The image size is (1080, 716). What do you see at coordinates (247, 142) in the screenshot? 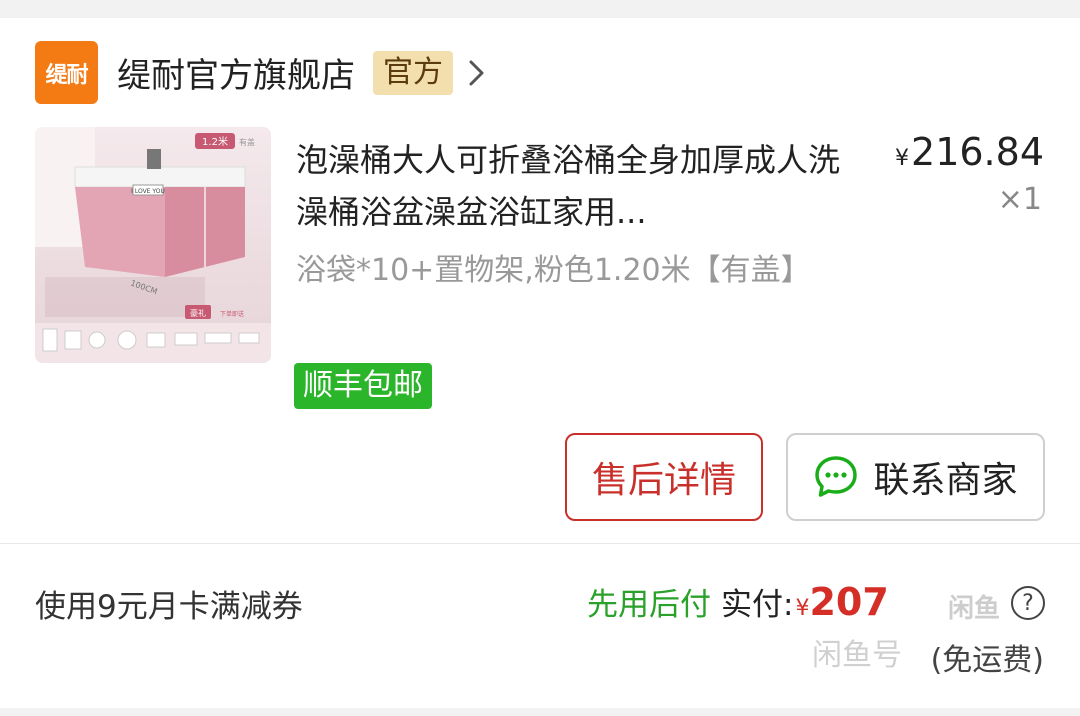
I see `image-corner-tag: 有盖` at bounding box center [247, 142].